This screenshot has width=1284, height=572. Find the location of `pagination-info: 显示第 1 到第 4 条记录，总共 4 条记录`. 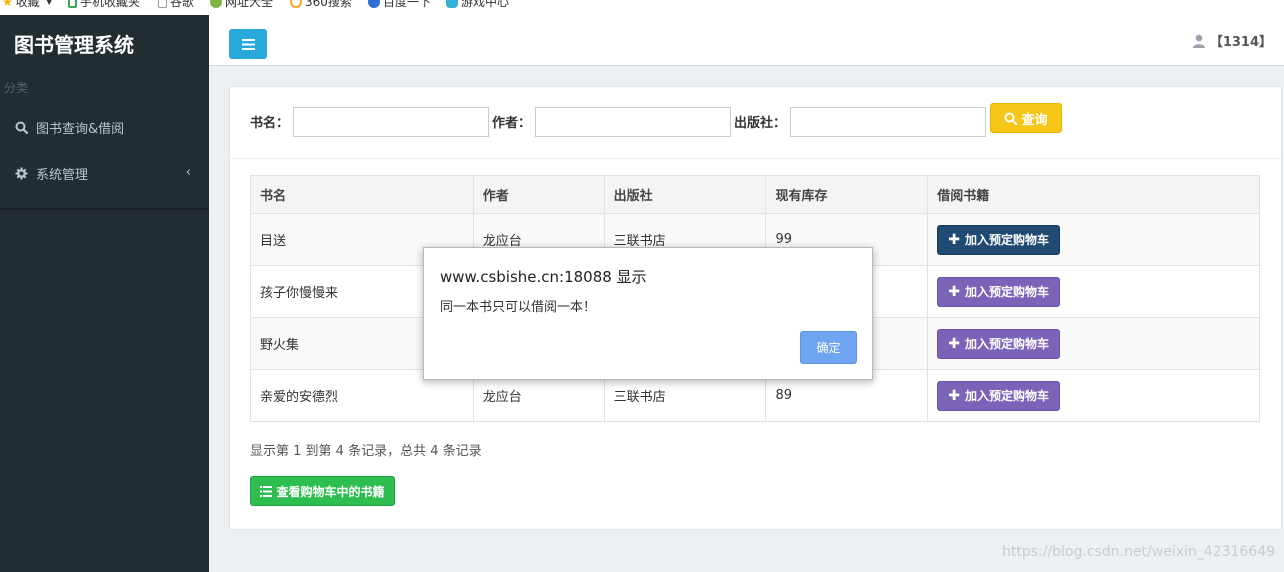

pagination-info: 显示第 1 到第 4 条记录，总共 4 条记录 is located at coordinates (366, 451).